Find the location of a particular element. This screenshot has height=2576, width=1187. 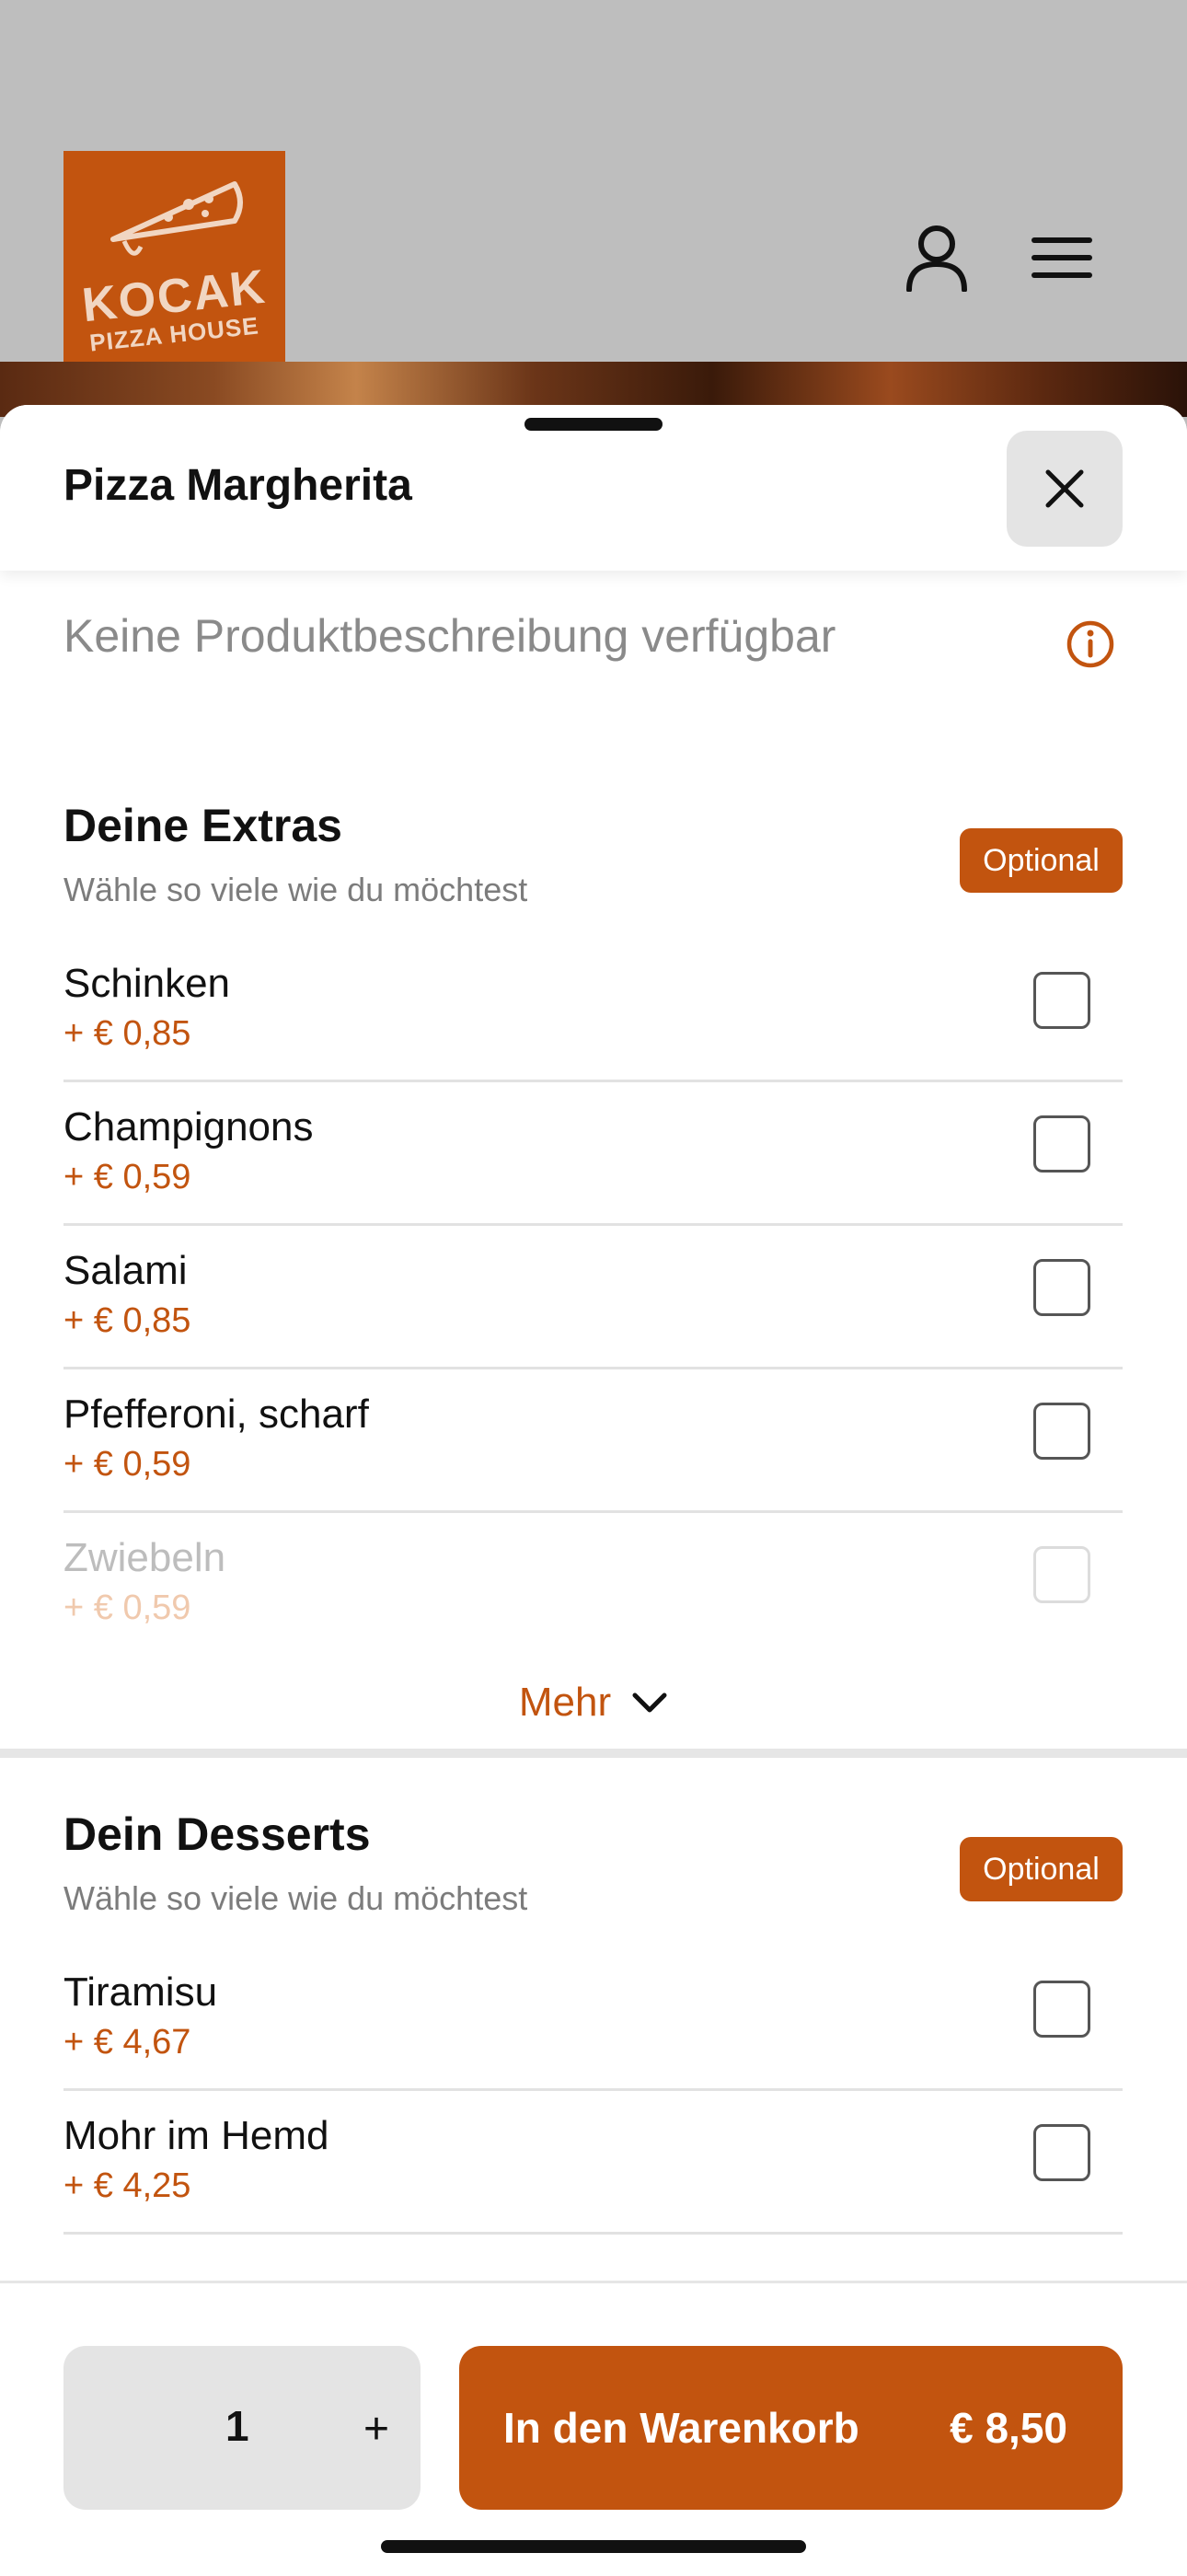

dessert-item-mohr-im-hemd: Mohr im Hemd + € 4,25 is located at coordinates (593, 2163).